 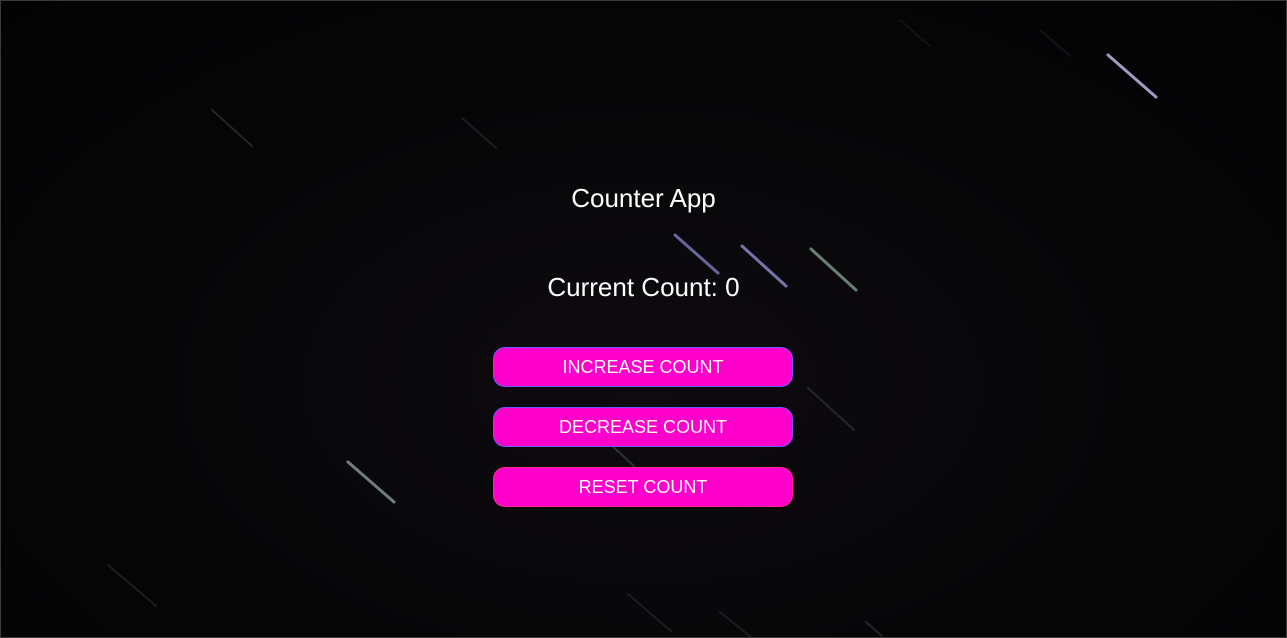 I want to click on reset-count-button: RESET COUNT, so click(x=643, y=487).